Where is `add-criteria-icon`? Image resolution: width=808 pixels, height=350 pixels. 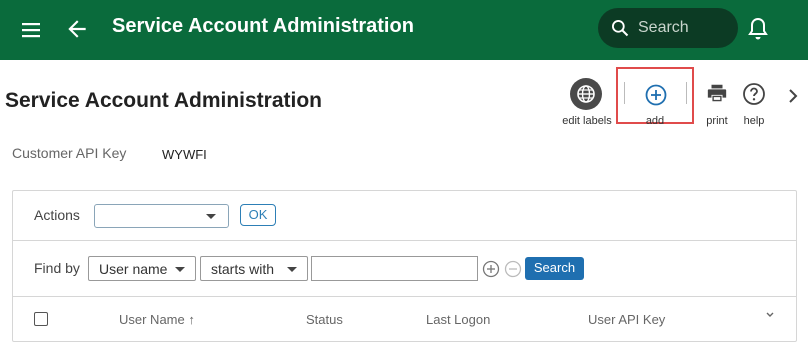
add-criteria-icon is located at coordinates (491, 269).